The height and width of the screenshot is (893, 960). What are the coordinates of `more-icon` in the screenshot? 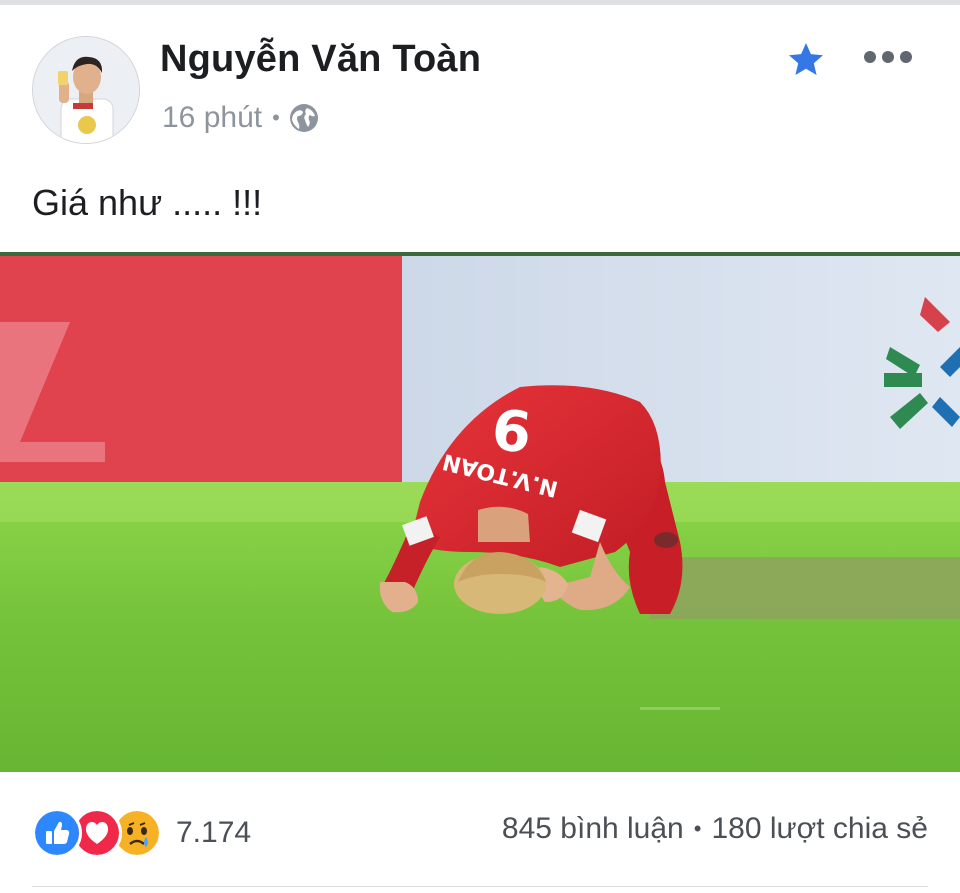 It's located at (888, 57).